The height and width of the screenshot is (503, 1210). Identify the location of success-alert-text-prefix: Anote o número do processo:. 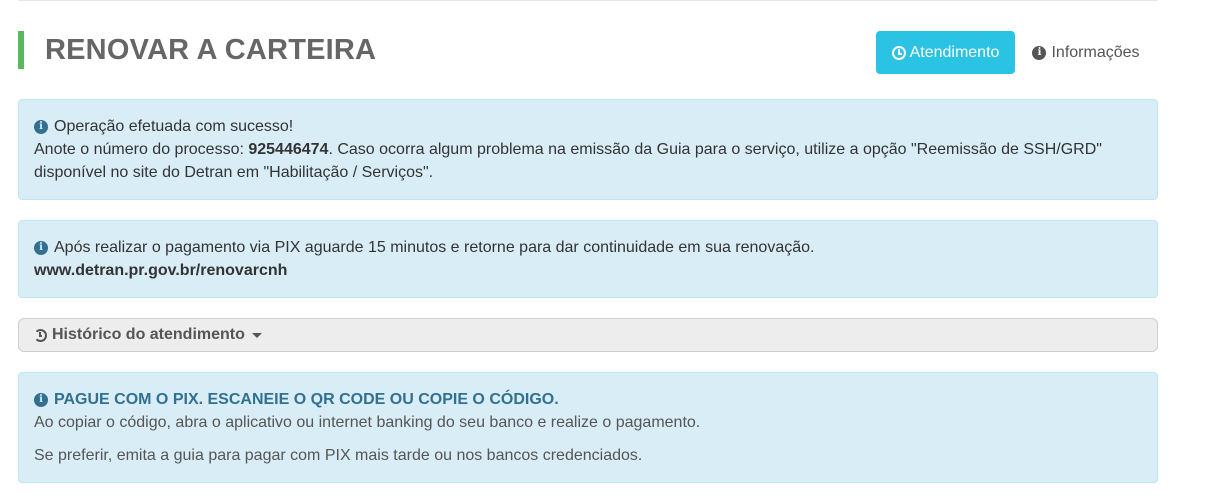
(141, 149).